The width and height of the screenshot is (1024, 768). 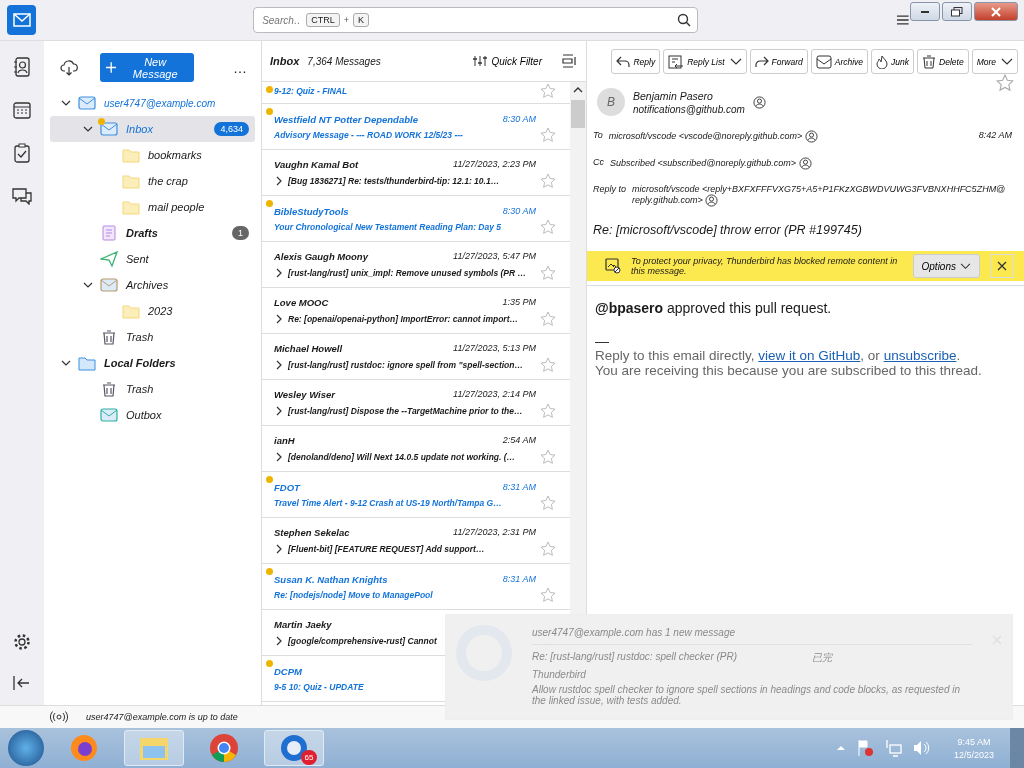 I want to click on folder-item: mail people, so click(x=152, y=207).